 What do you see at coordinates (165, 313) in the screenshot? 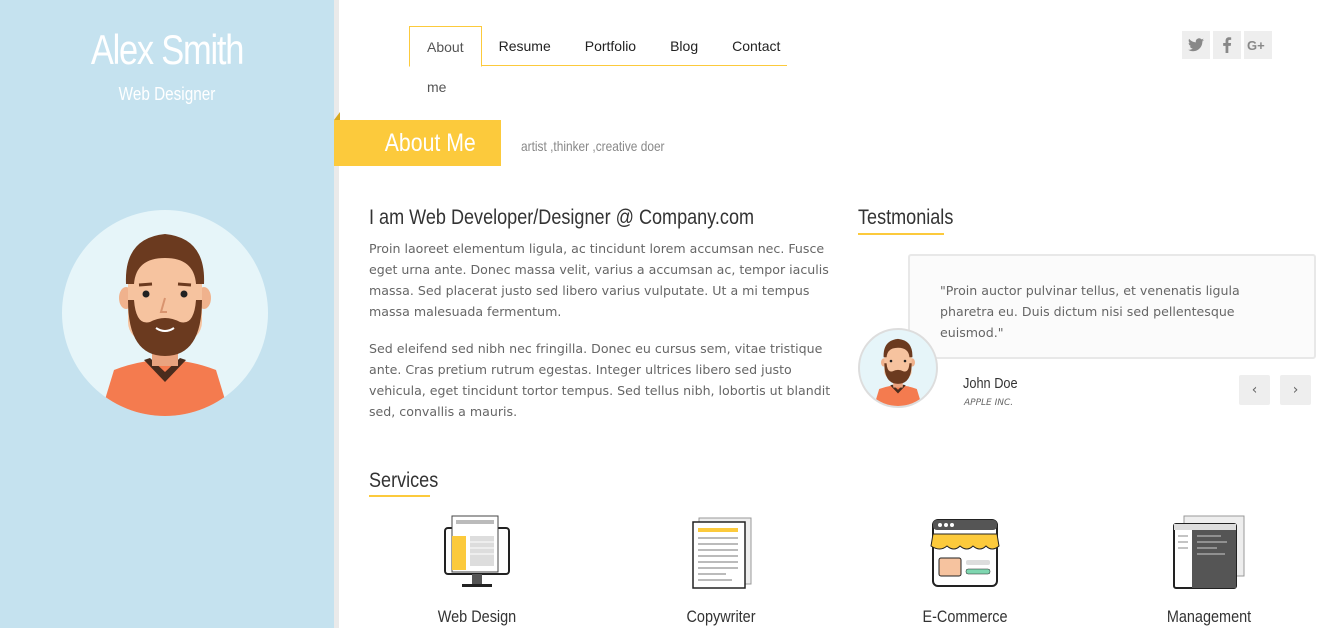
I see `profile-avatar` at bounding box center [165, 313].